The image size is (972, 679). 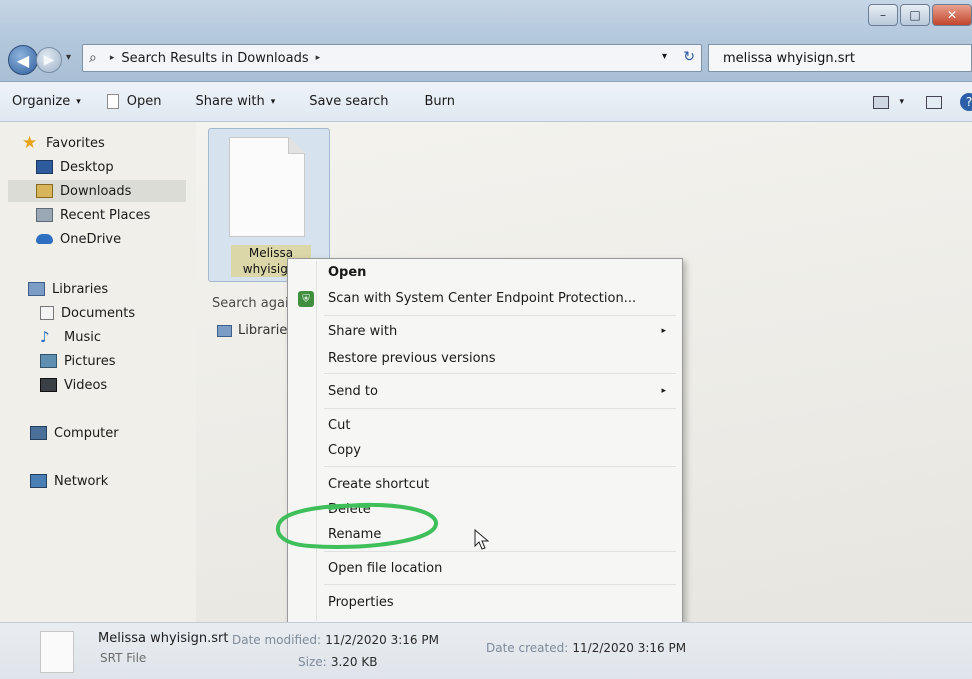 I want to click on recent-places-icon, so click(x=44, y=215).